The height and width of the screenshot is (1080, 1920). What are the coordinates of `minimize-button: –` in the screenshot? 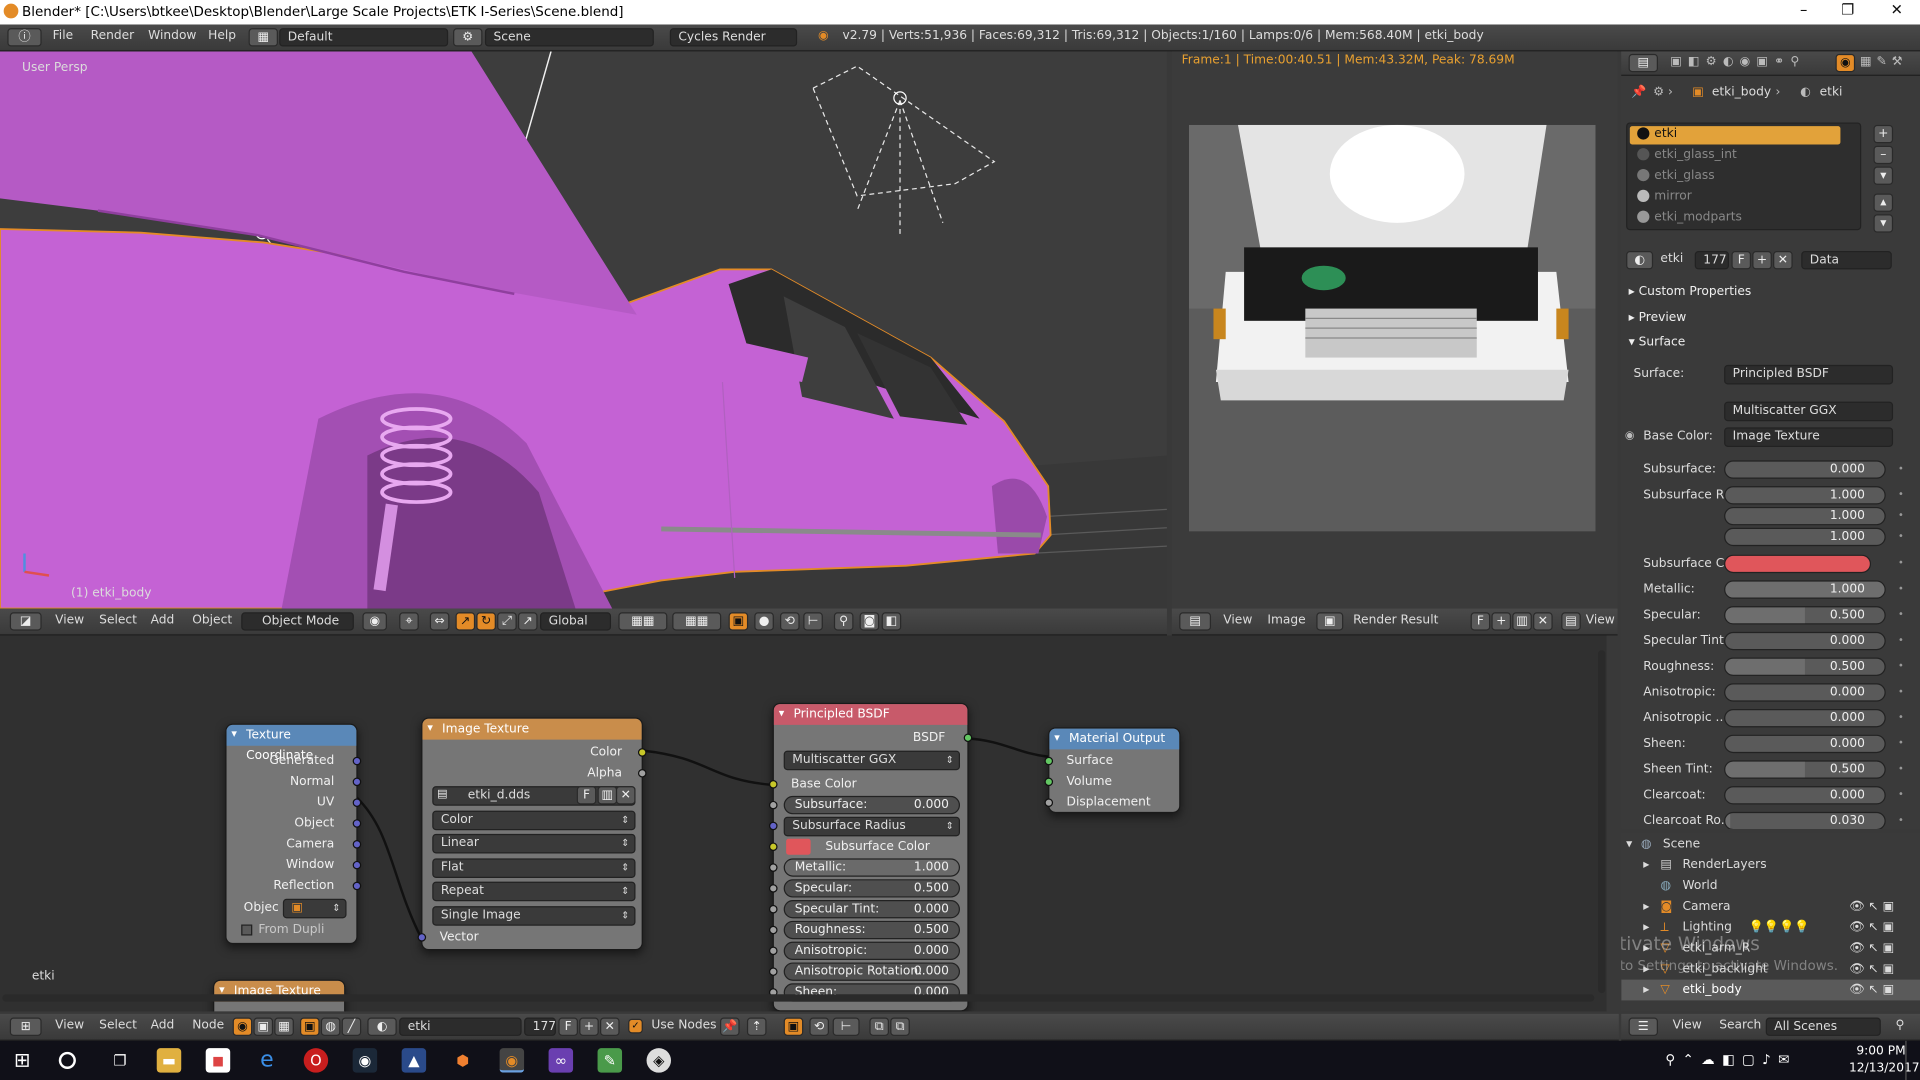 It's located at (1803, 12).